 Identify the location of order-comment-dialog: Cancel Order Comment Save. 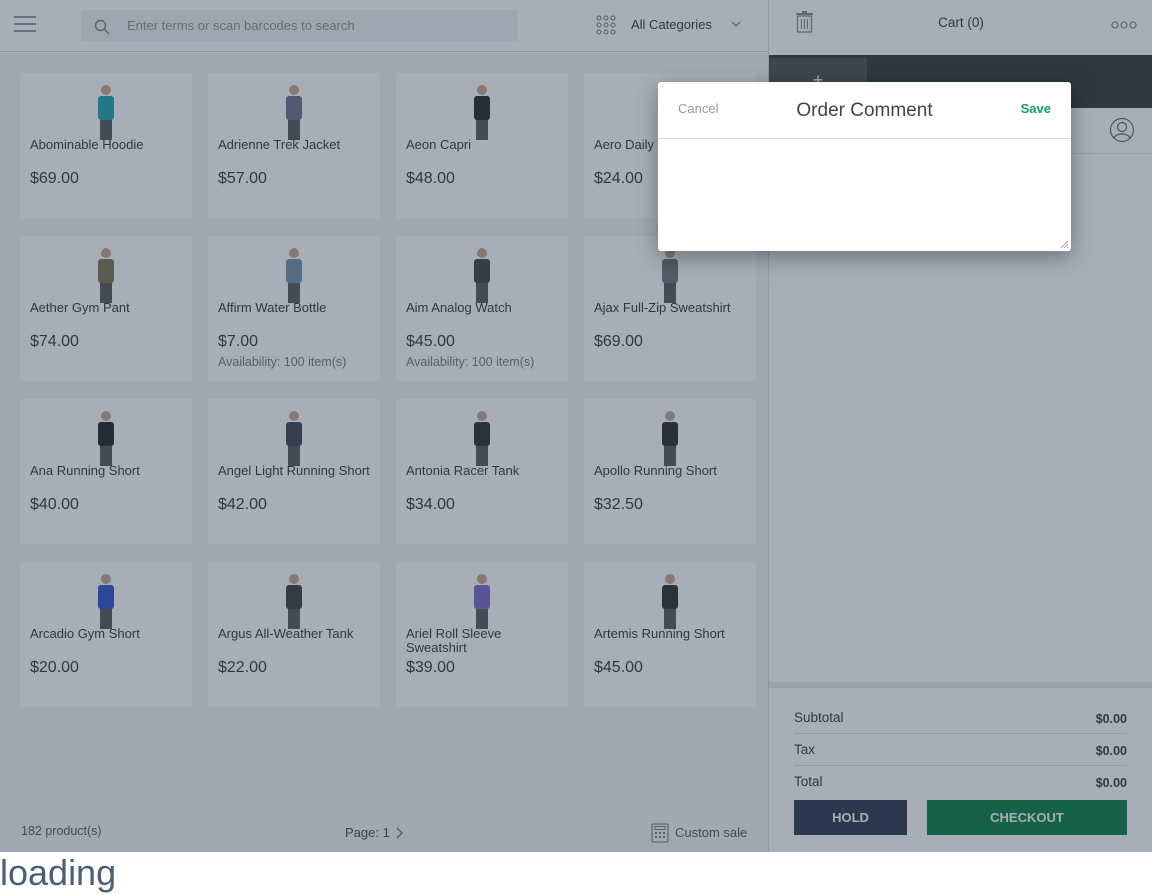
(864, 166).